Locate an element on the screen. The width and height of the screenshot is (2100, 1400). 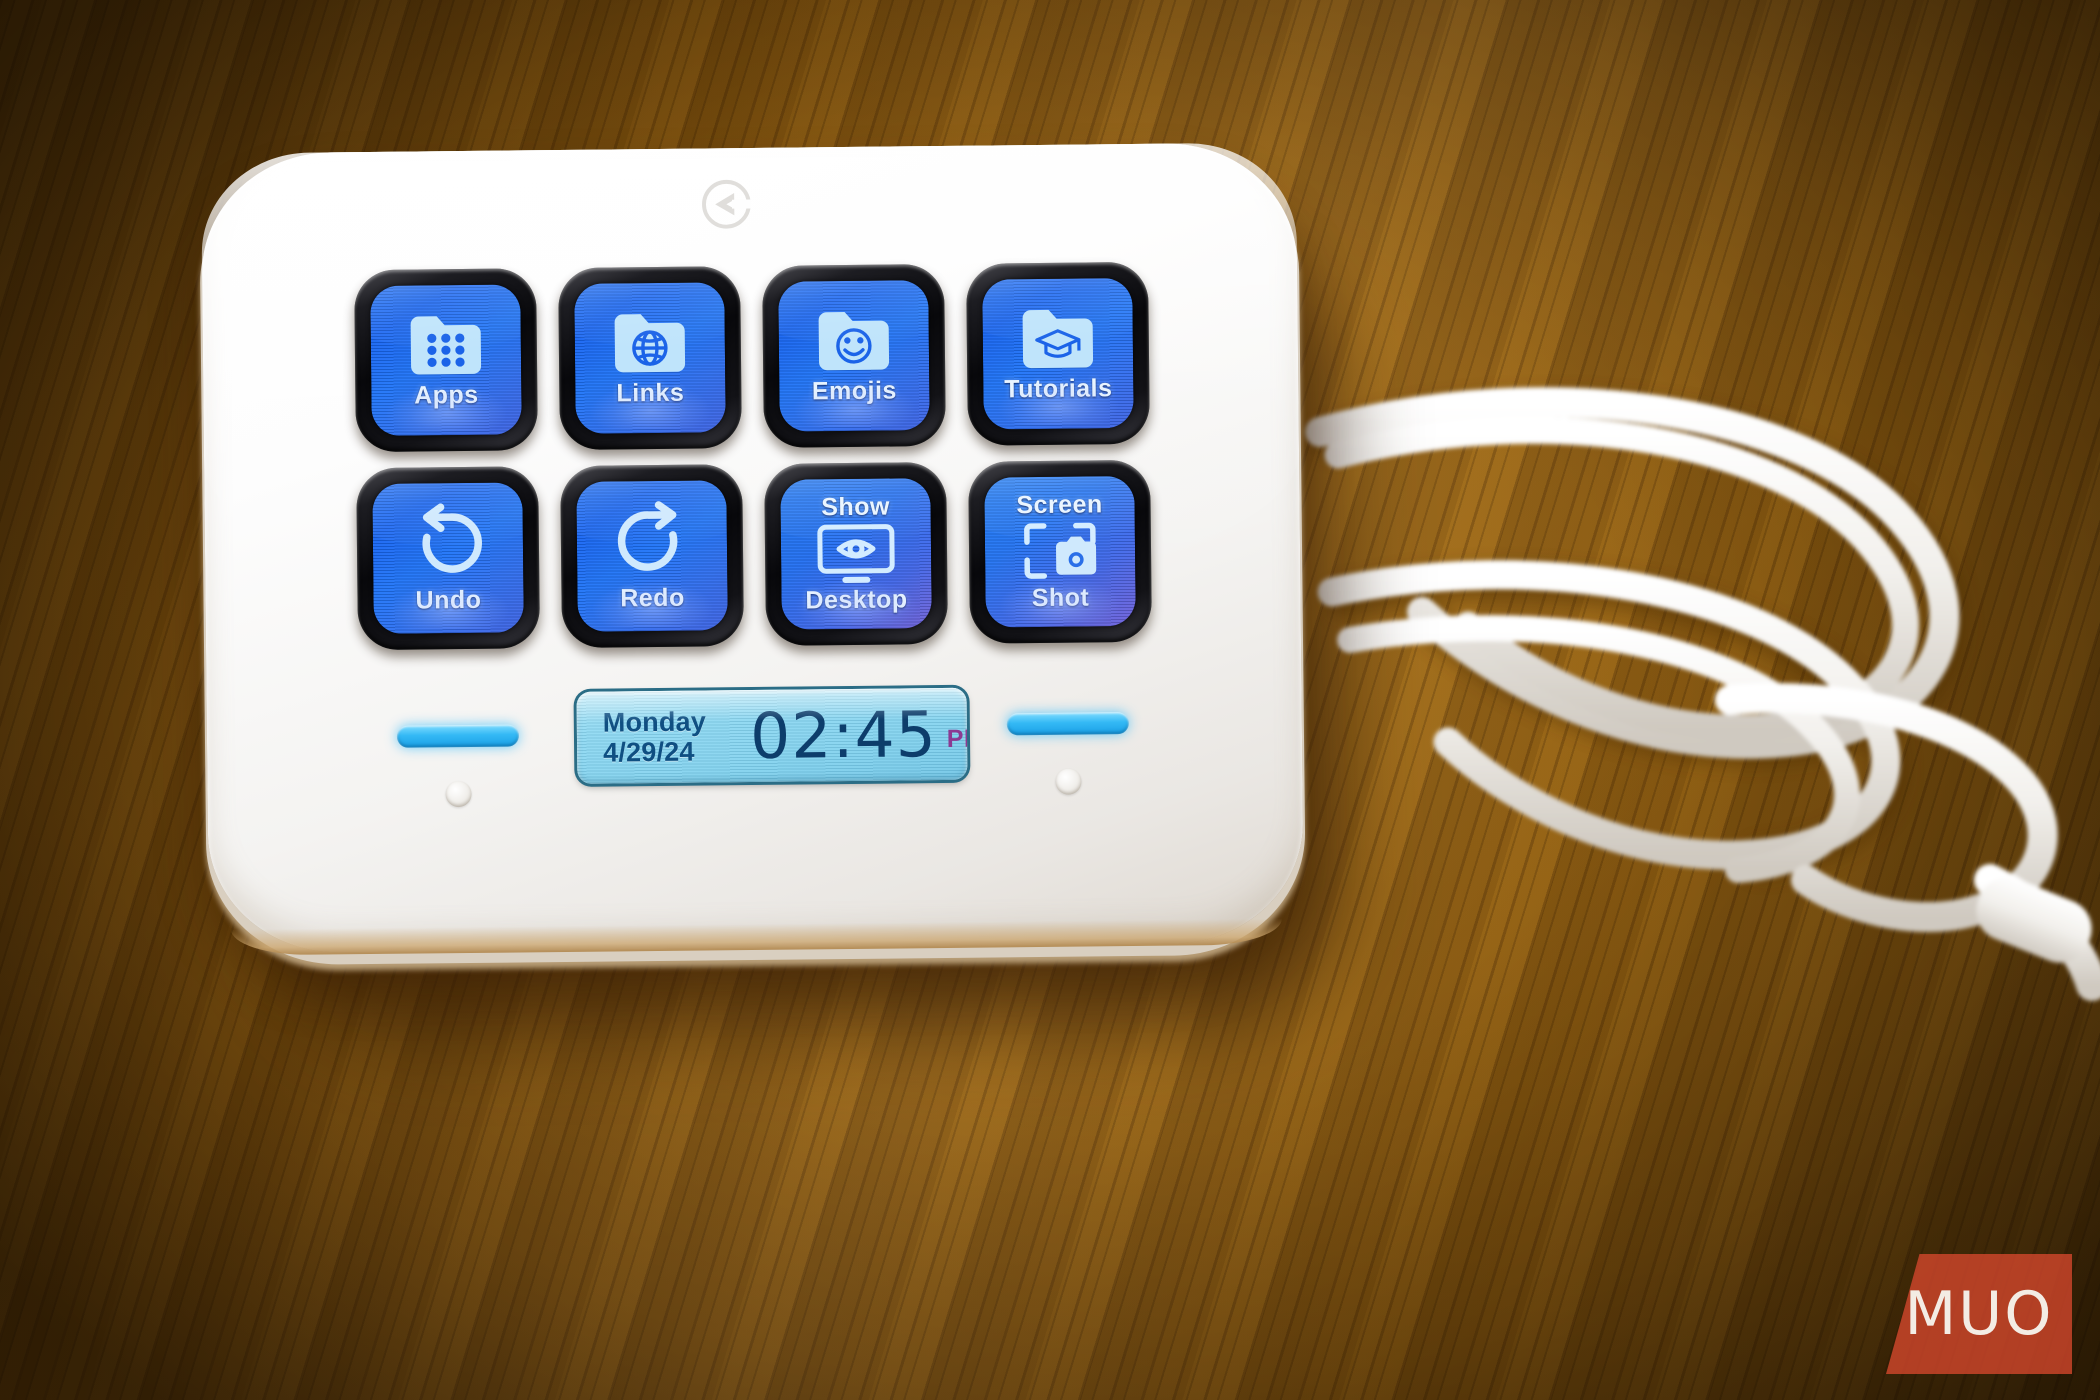
screenshot-camera-icon is located at coordinates (1060, 550).